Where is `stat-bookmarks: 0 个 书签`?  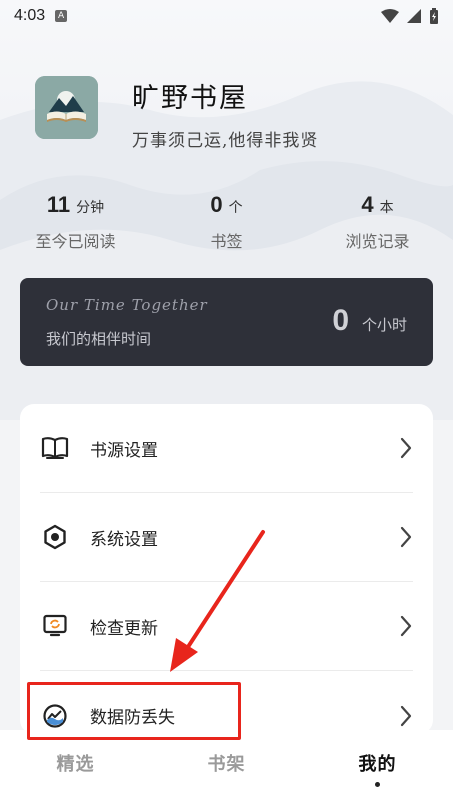
stat-bookmarks: 0 个 书签 is located at coordinates (226, 227).